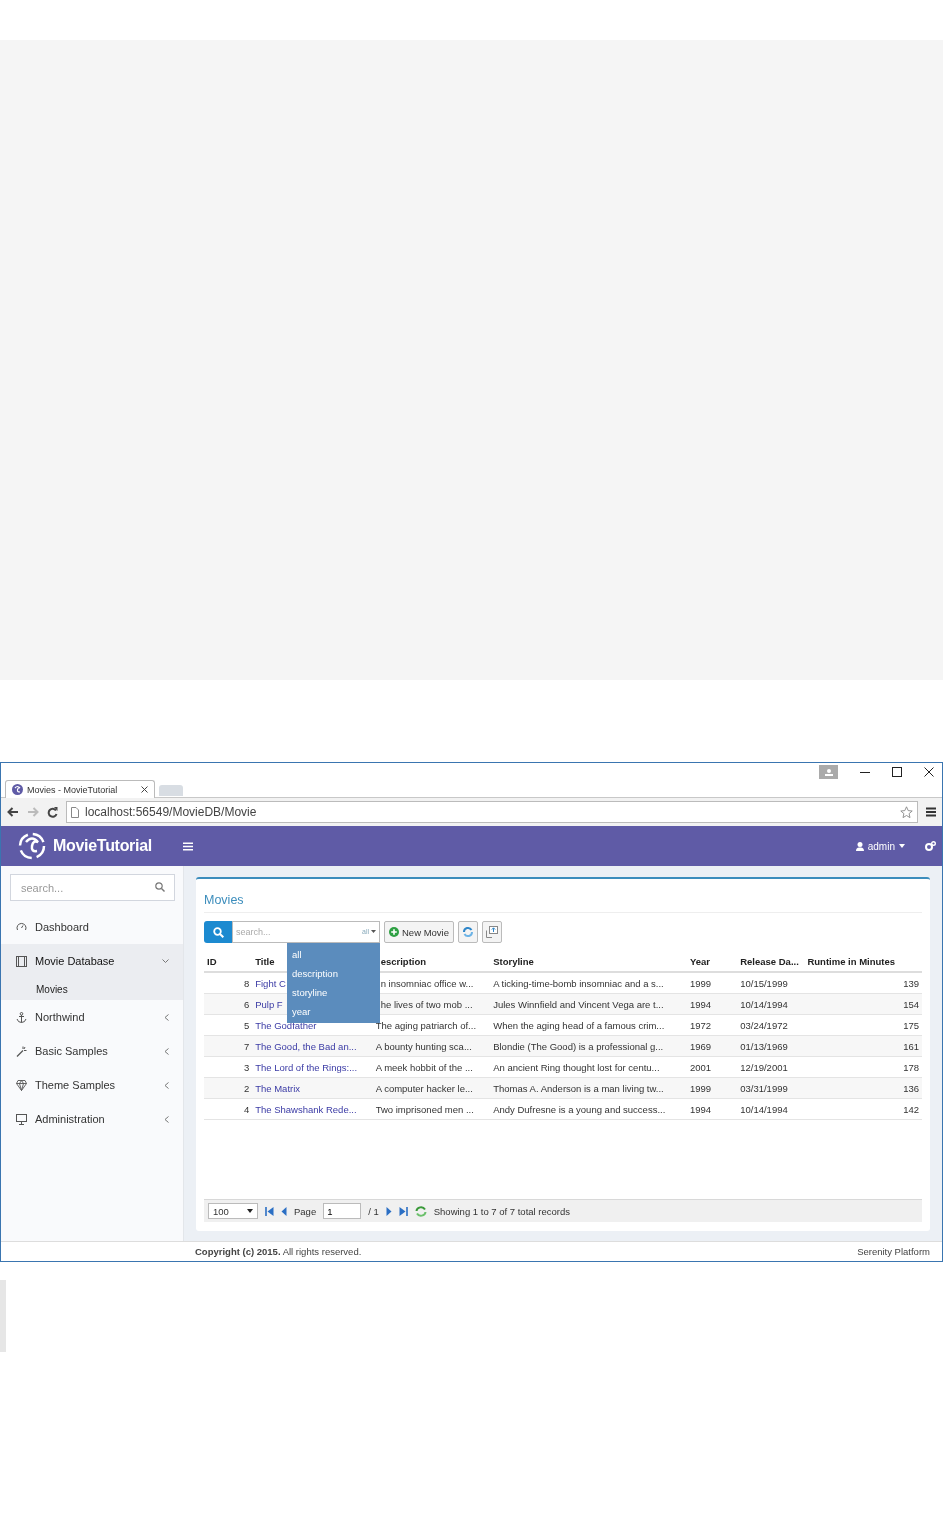 The width and height of the screenshot is (943, 1532). Describe the element at coordinates (228, 1088) in the screenshot. I see `table-cell: 2` at that location.